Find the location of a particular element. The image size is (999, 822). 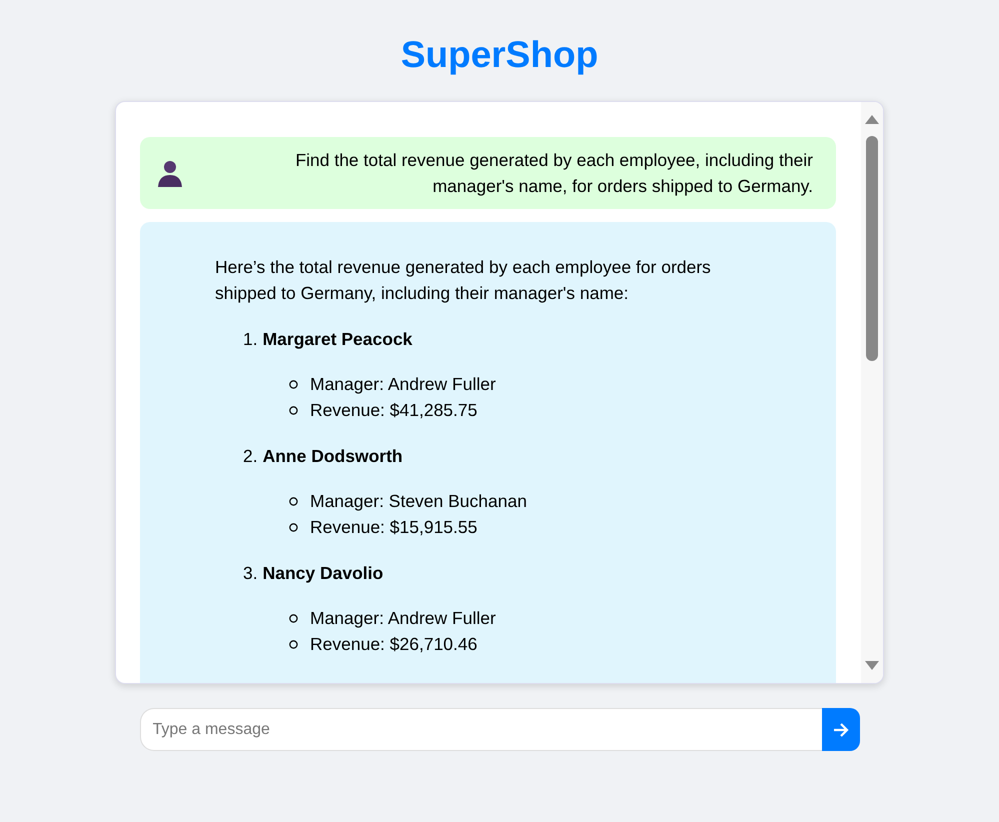

message-input: Type a message is located at coordinates (481, 729).